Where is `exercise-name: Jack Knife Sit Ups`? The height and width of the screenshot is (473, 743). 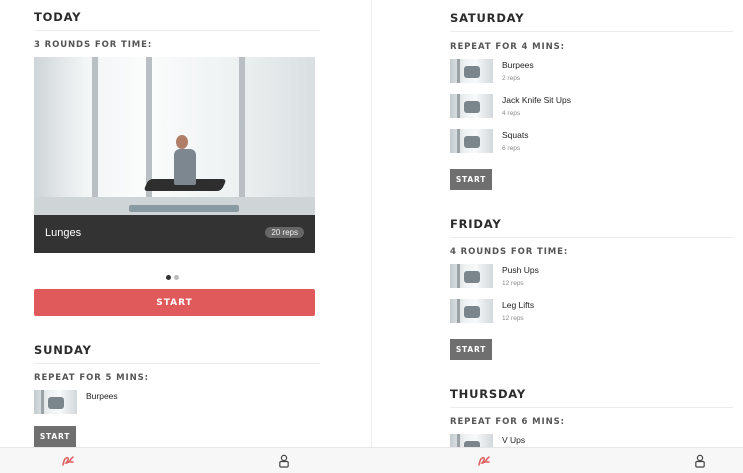
exercise-name: Jack Knife Sit Ups is located at coordinates (536, 100).